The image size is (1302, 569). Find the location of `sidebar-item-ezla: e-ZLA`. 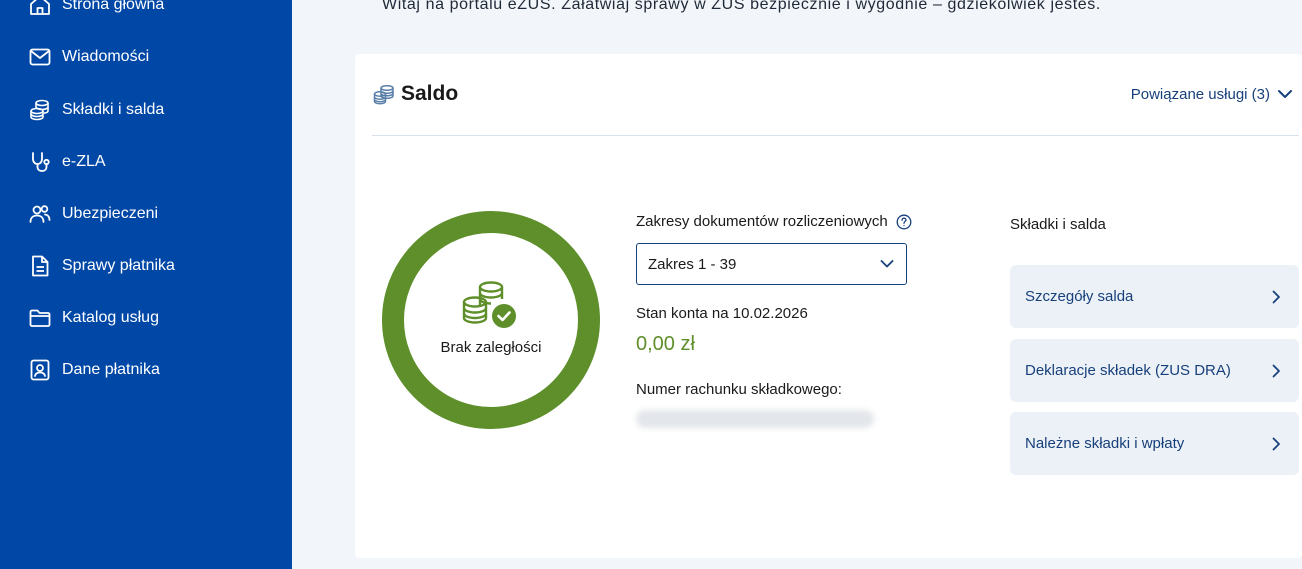

sidebar-item-ezla: e-ZLA is located at coordinates (67, 162).